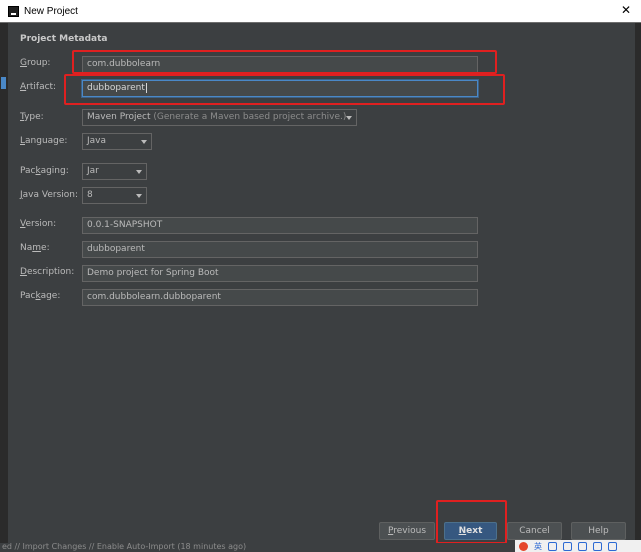 This screenshot has height=552, width=641. What do you see at coordinates (320, 22) in the screenshot?
I see `title-divider` at bounding box center [320, 22].